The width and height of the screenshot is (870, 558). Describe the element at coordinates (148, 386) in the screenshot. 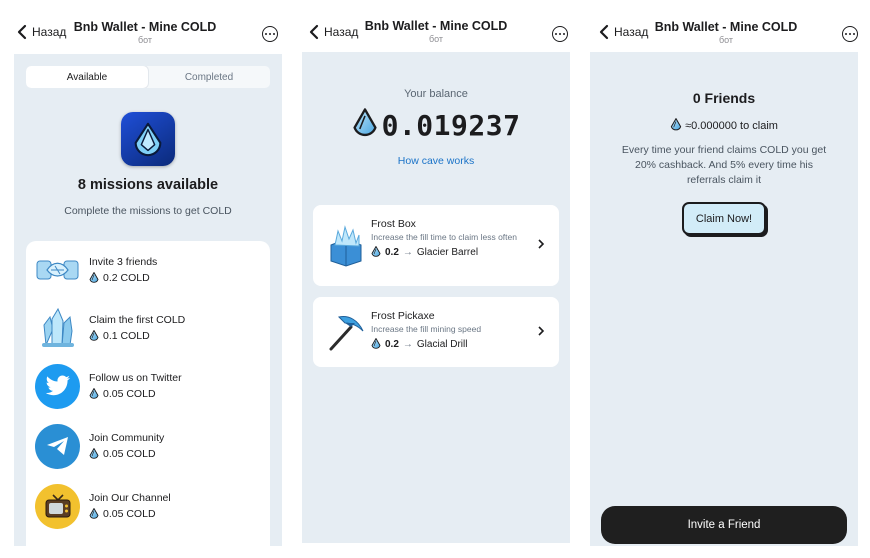

I see `mission-follow-twitter: Follow us on Twitter 0.05 COLD` at that location.